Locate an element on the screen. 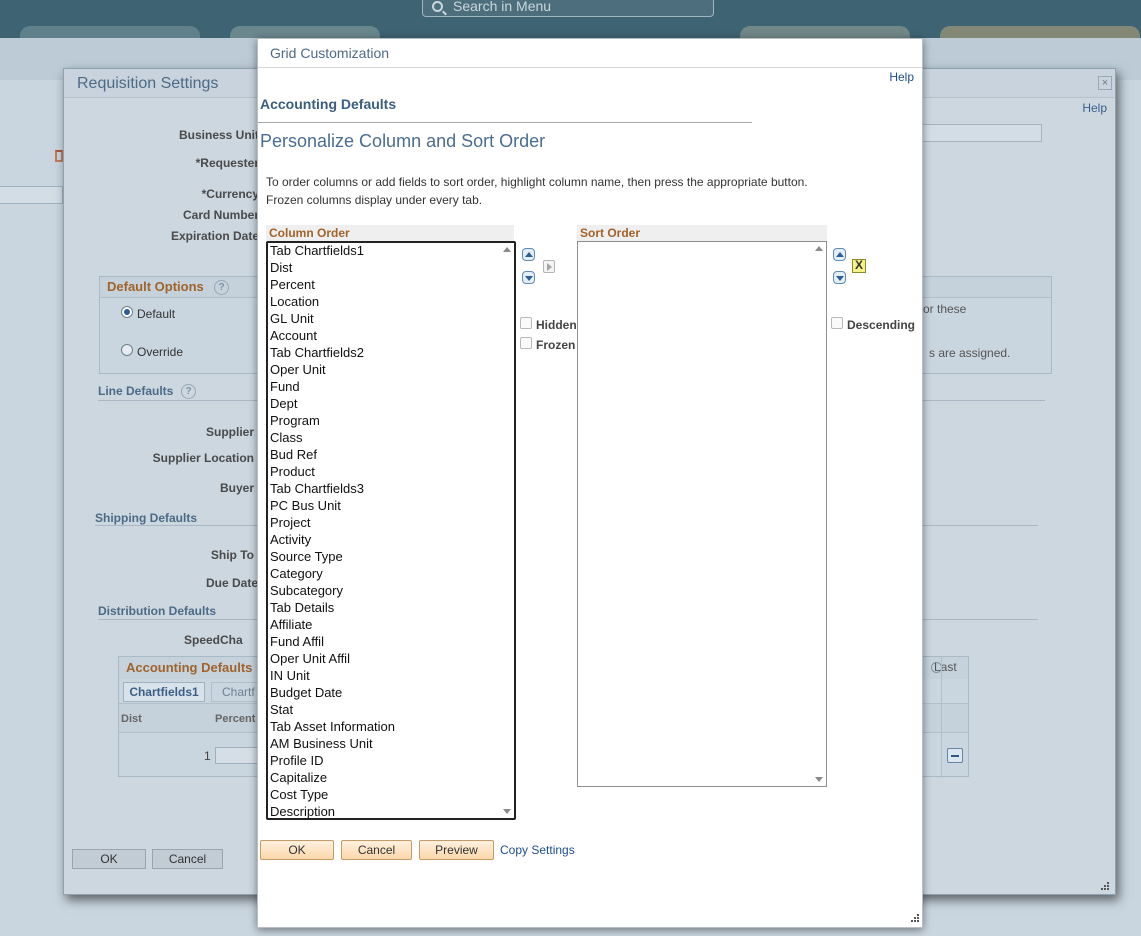 The image size is (1141, 936). close-icon: × is located at coordinates (1105, 83).